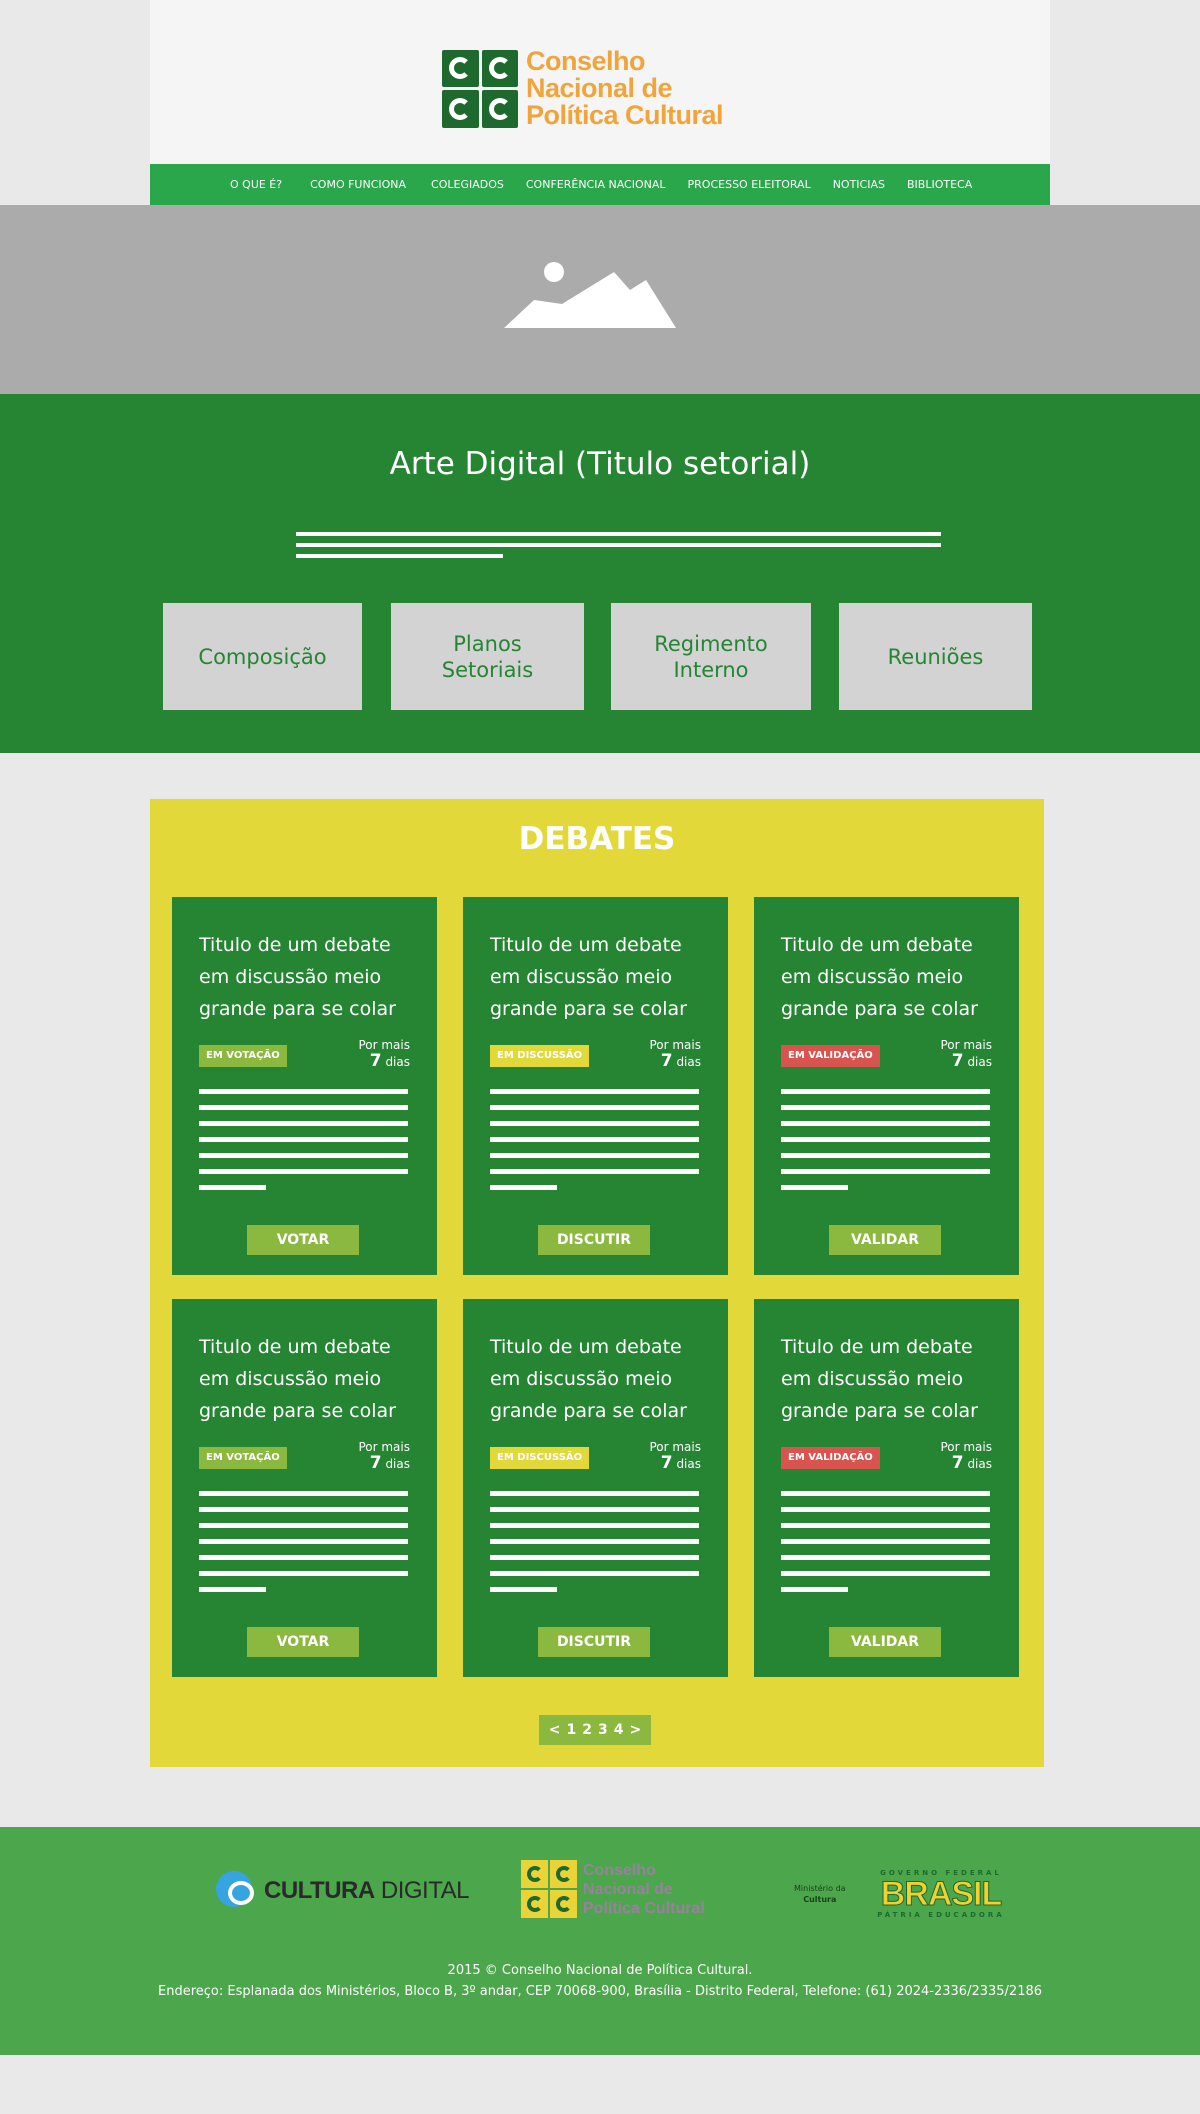 This screenshot has height=2114, width=1200. I want to click on cultura-digital-light: DIGITAL, so click(425, 1890).